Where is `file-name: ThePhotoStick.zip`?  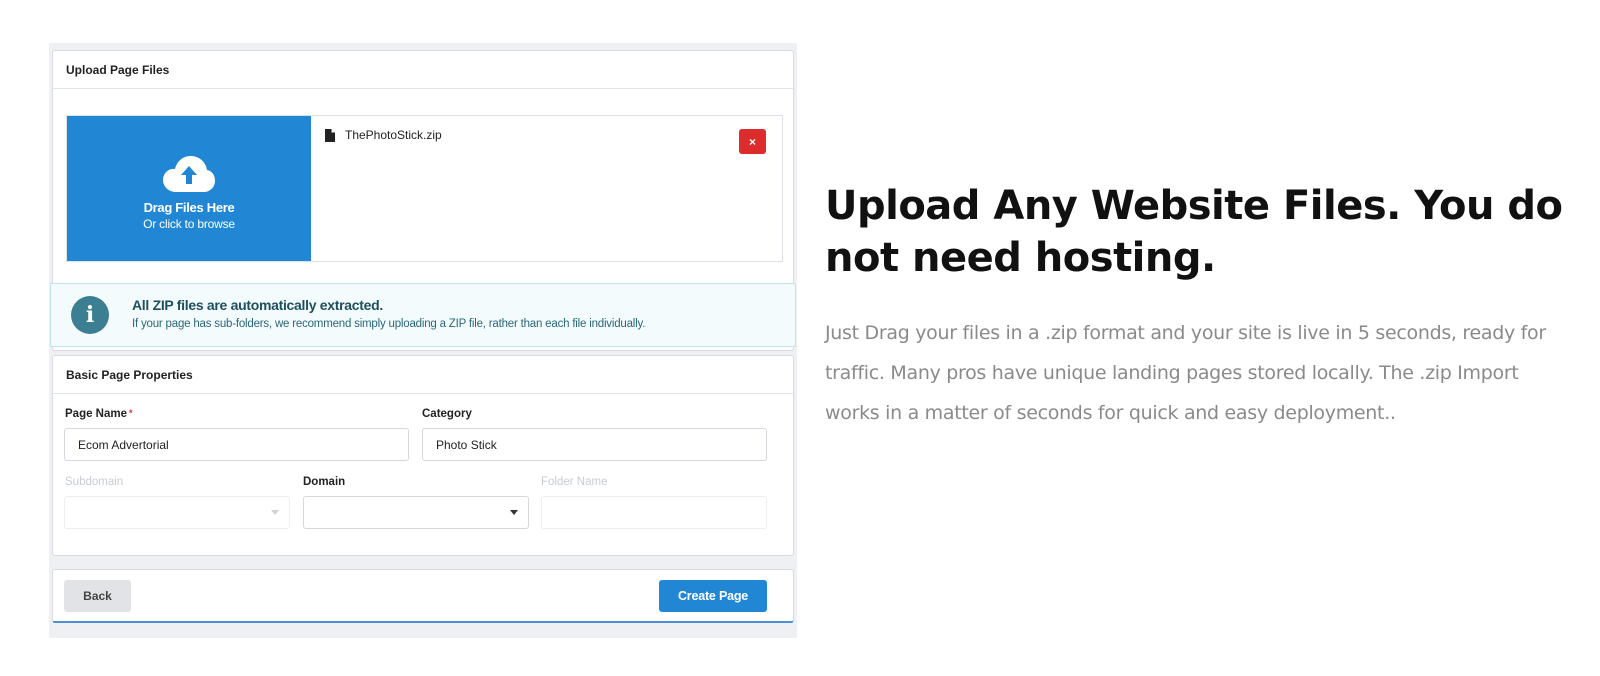
file-name: ThePhotoStick.zip is located at coordinates (393, 135).